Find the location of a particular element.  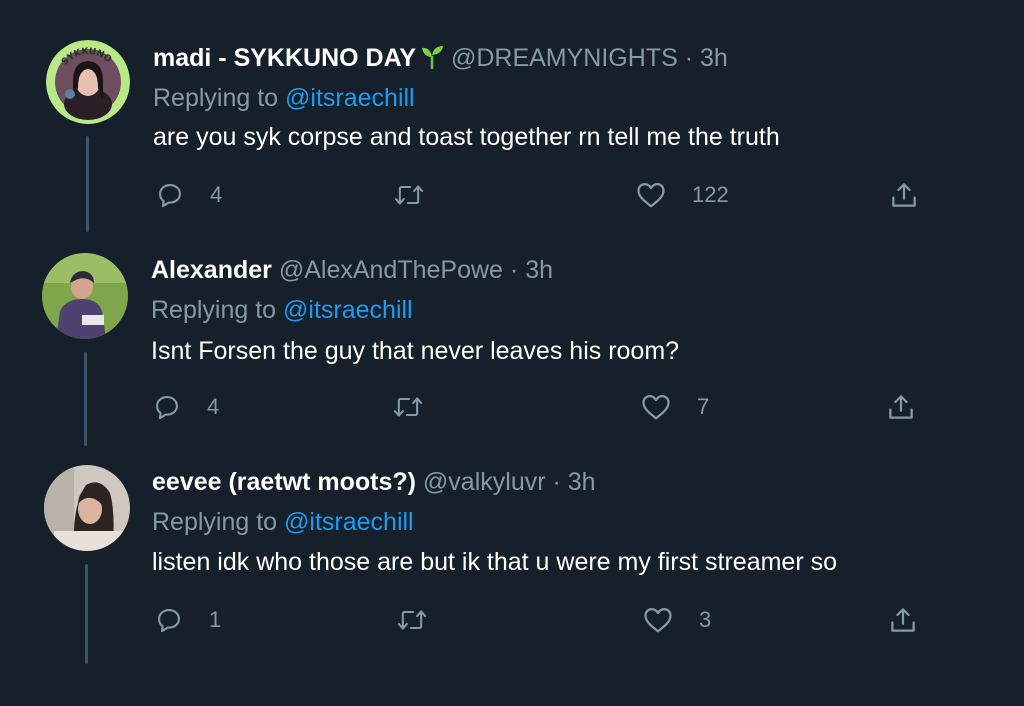

like-button: 7 is located at coordinates (675, 407).